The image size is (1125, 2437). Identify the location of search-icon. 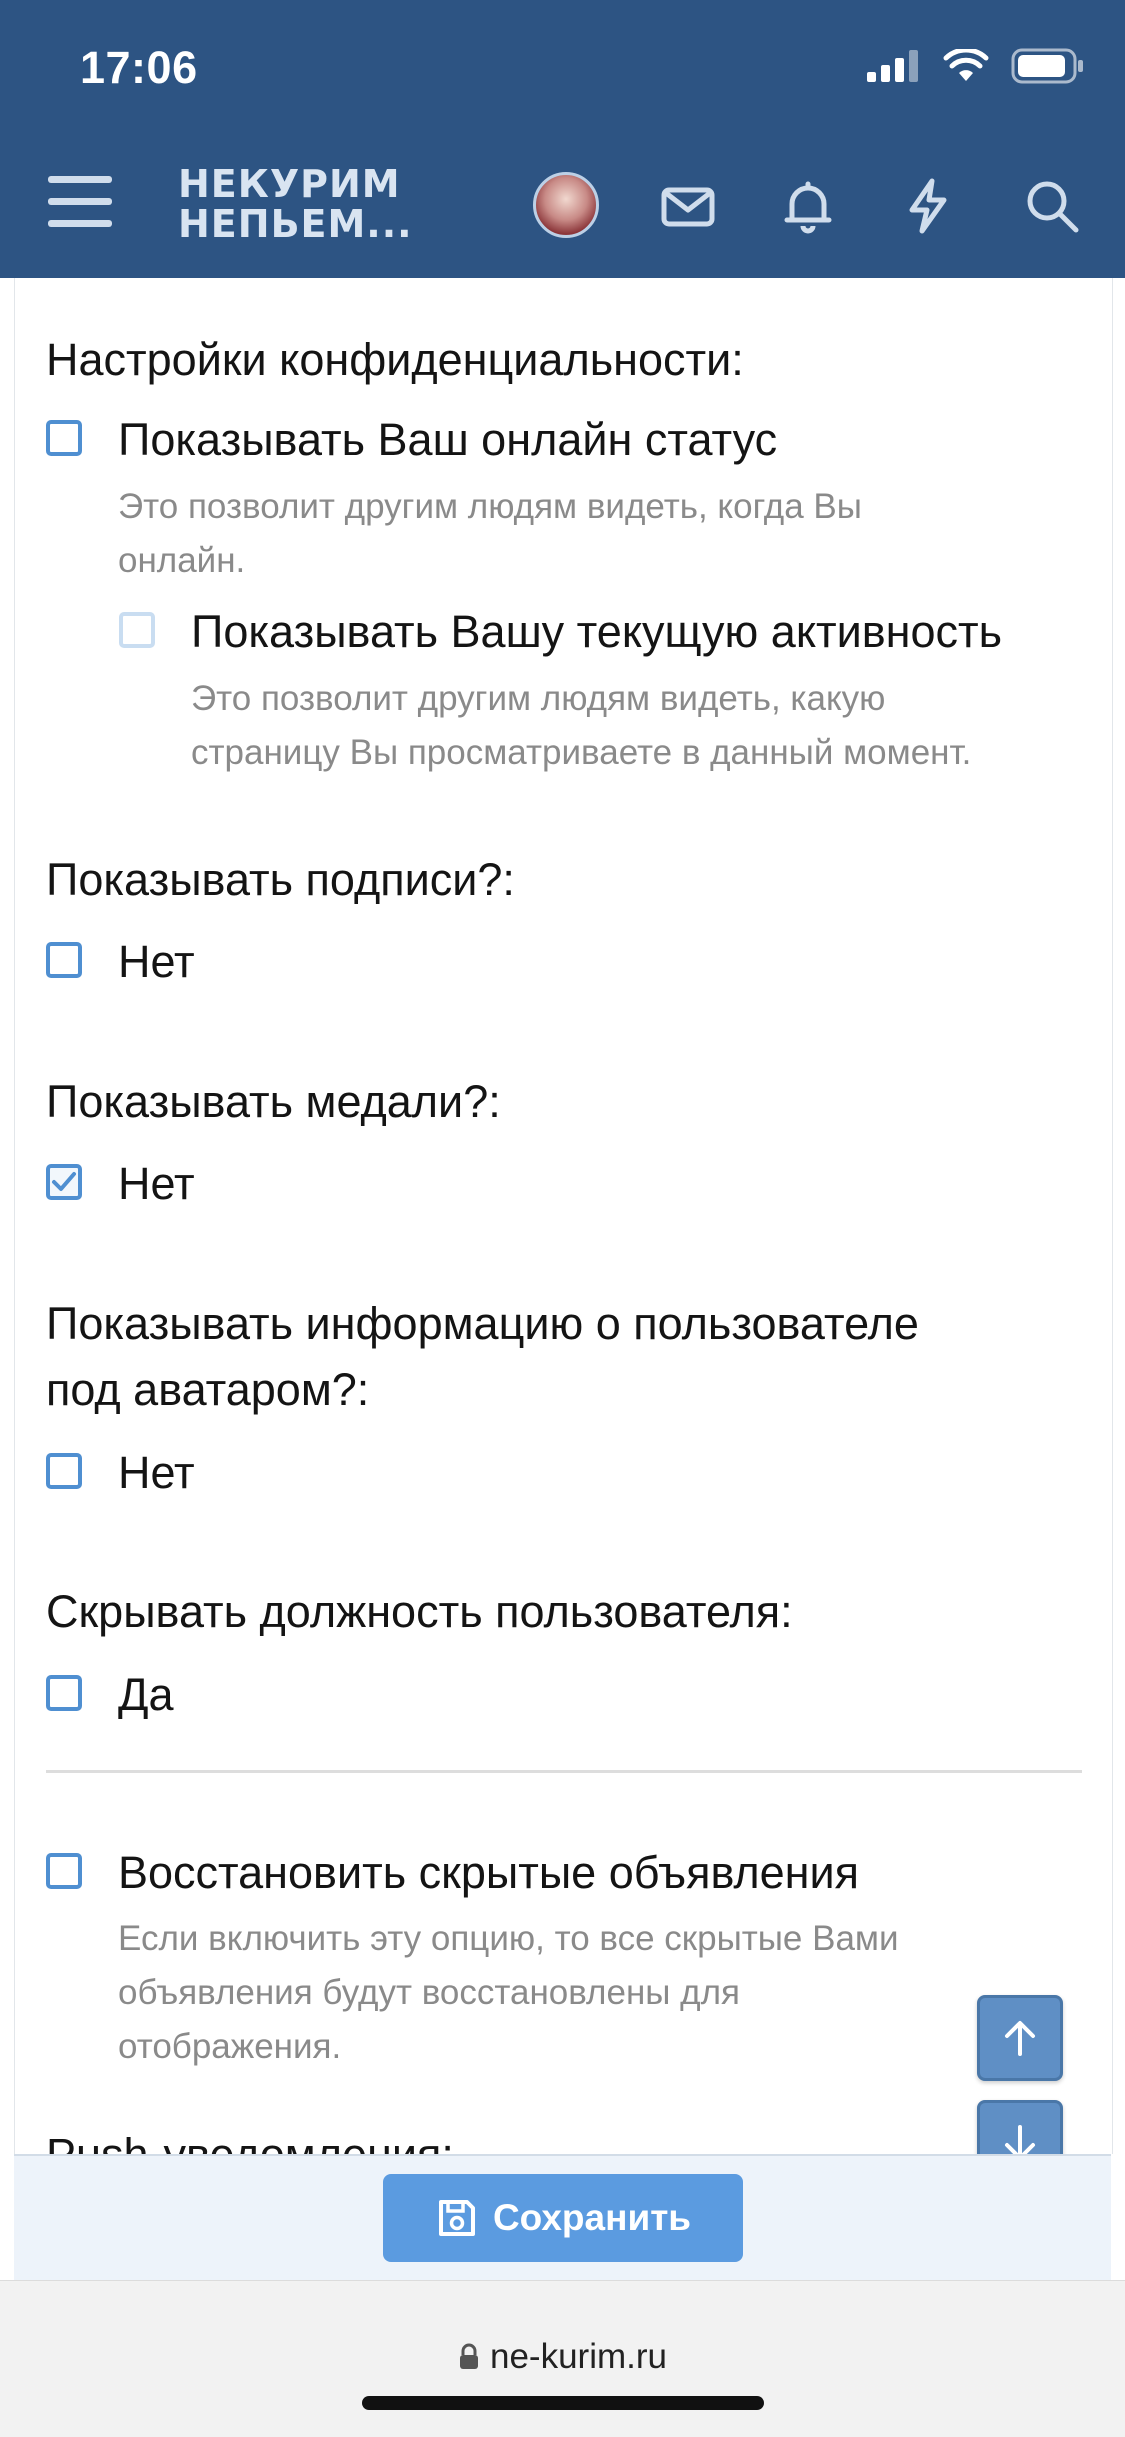
(1053, 207).